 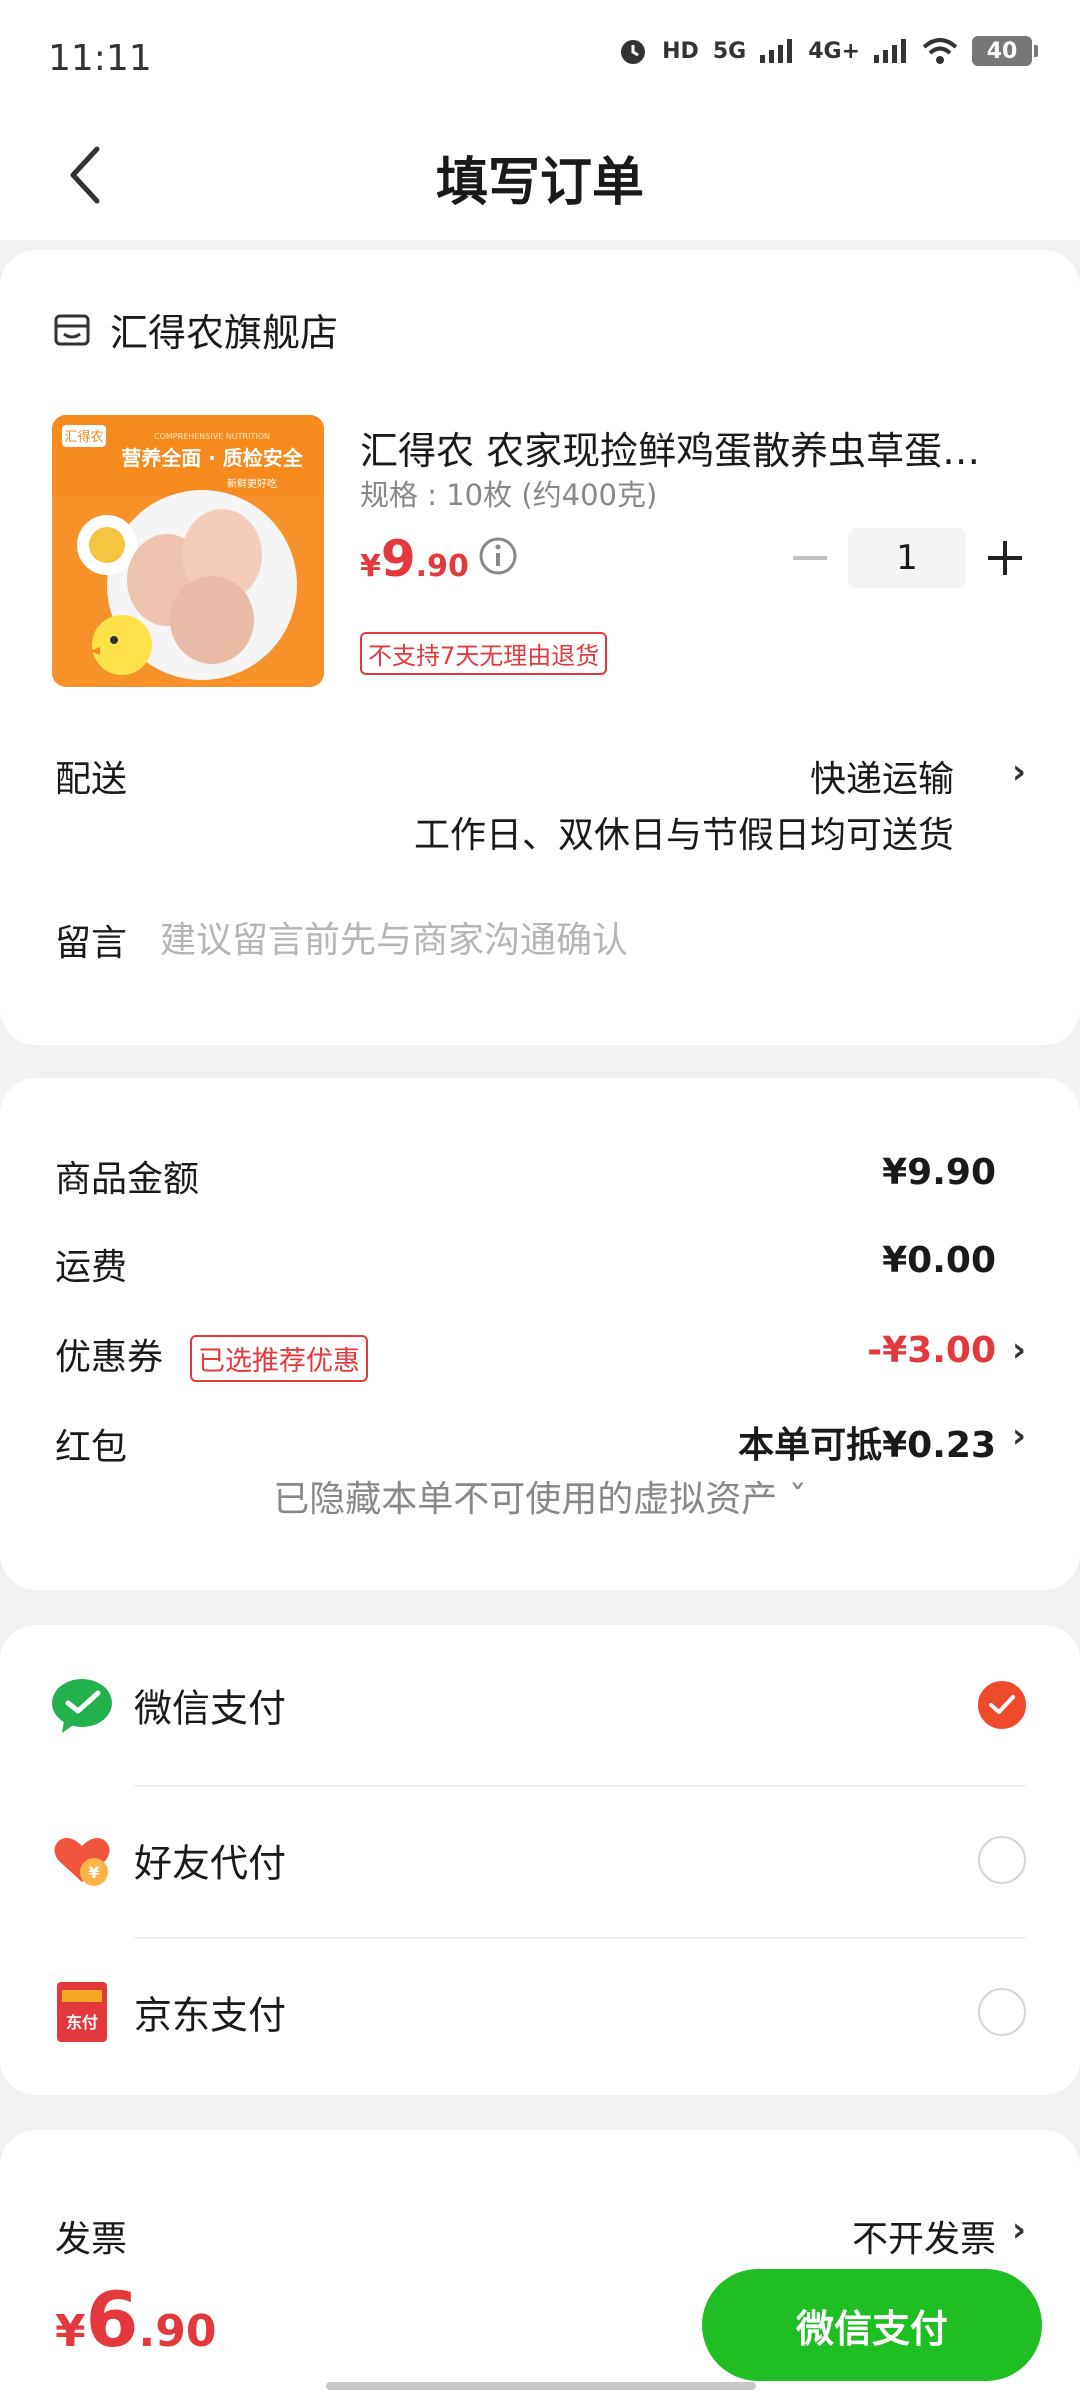 I want to click on status-icons: HD 5G 4G+ 40, so click(x=828, y=51).